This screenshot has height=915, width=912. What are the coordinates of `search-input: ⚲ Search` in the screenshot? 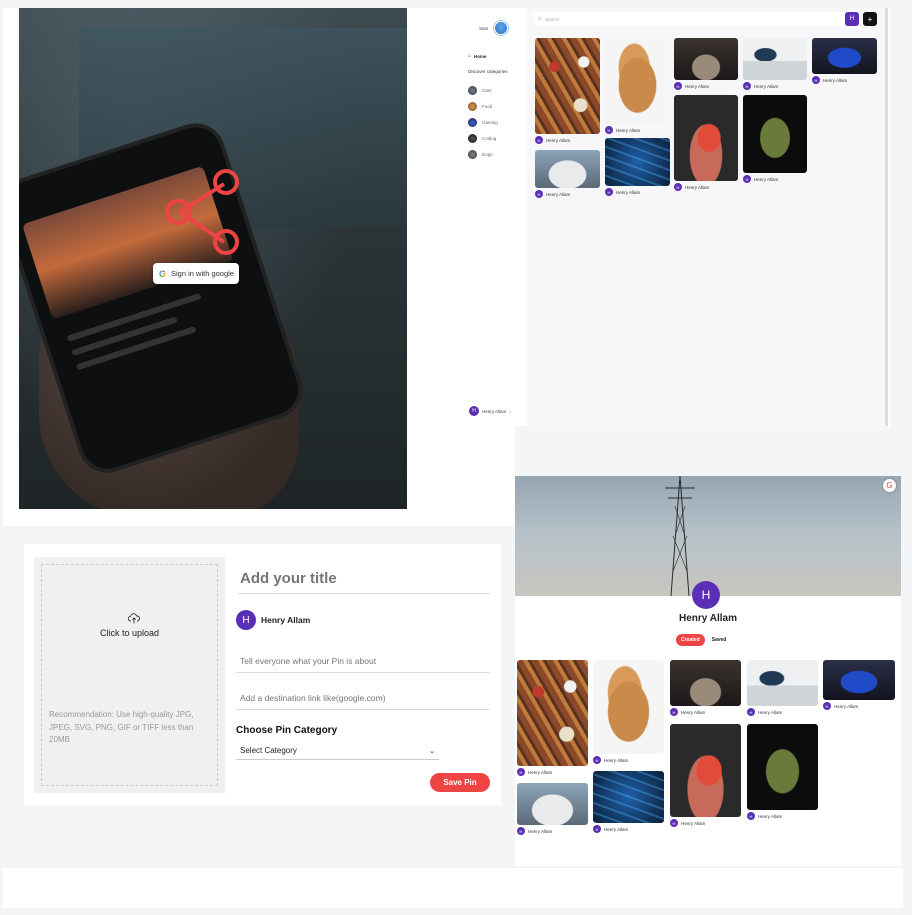 It's located at (689, 19).